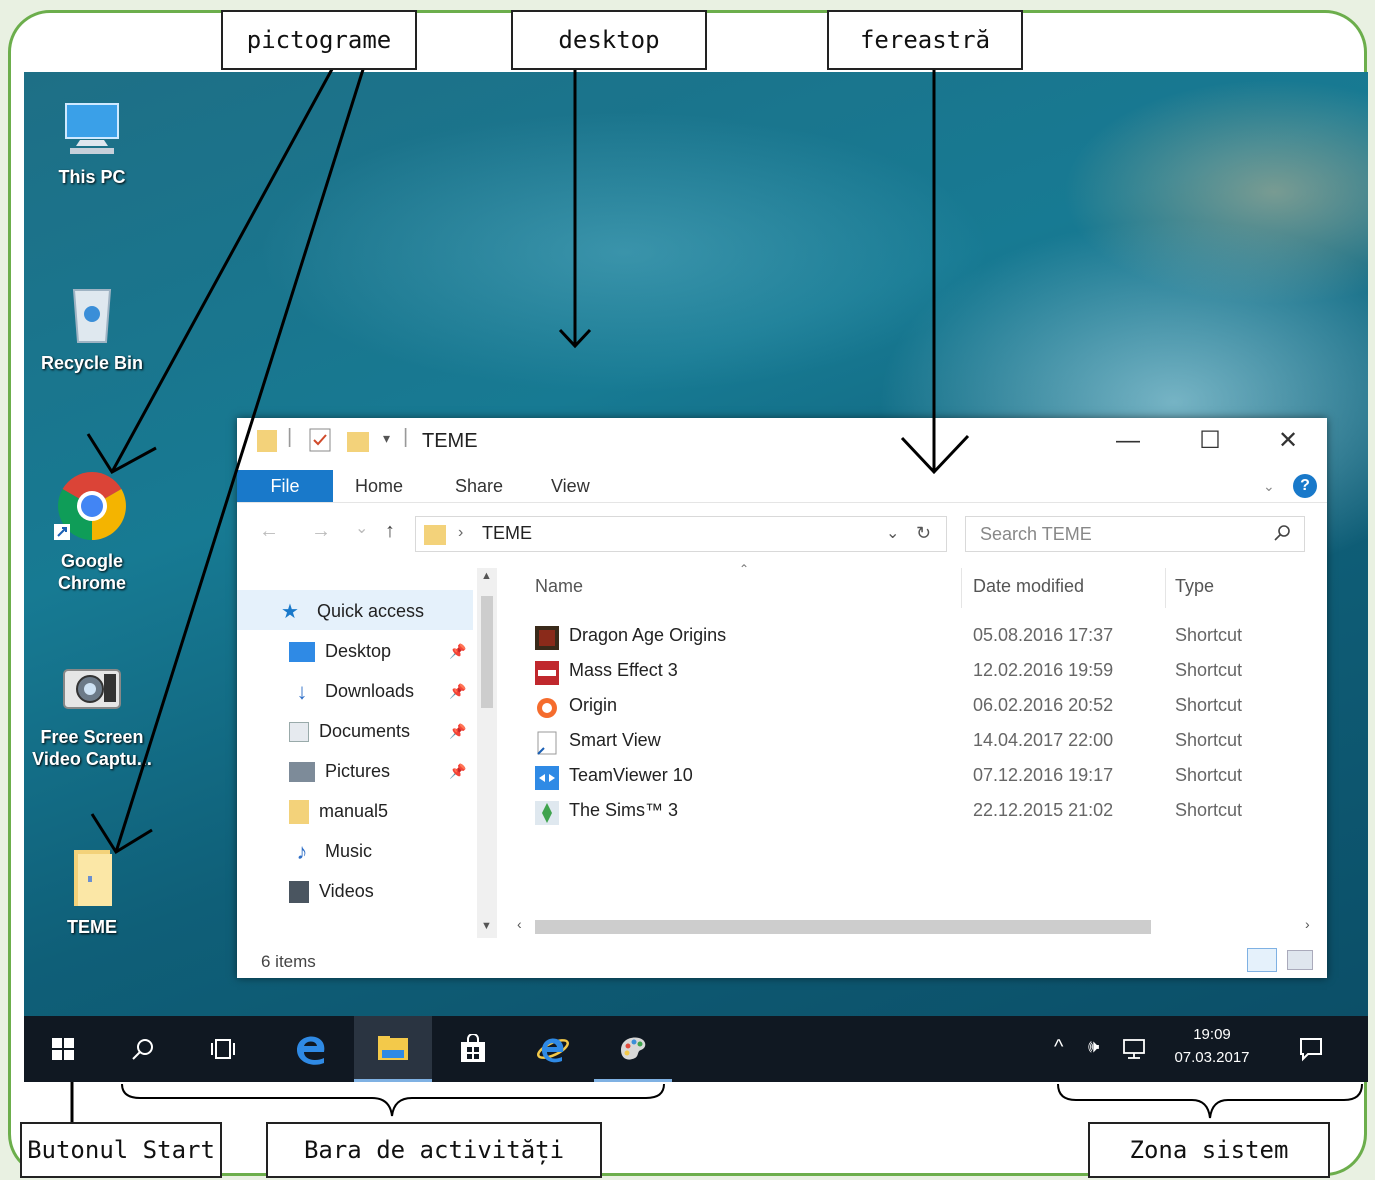  Describe the element at coordinates (917, 672) in the screenshot. I see `file-row: Mass Effect 3 12.02.2016 19:59 Shortcut` at that location.